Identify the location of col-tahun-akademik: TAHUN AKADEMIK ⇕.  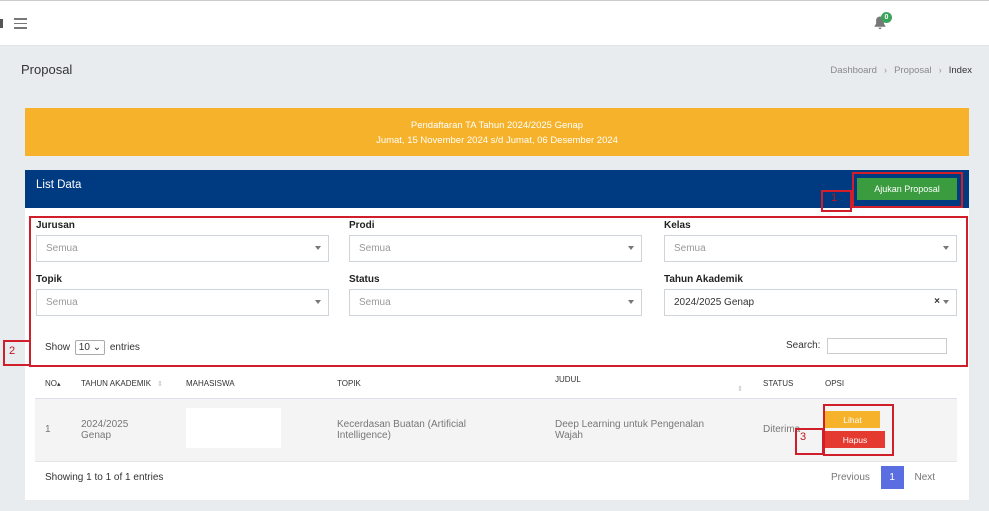
(123, 384).